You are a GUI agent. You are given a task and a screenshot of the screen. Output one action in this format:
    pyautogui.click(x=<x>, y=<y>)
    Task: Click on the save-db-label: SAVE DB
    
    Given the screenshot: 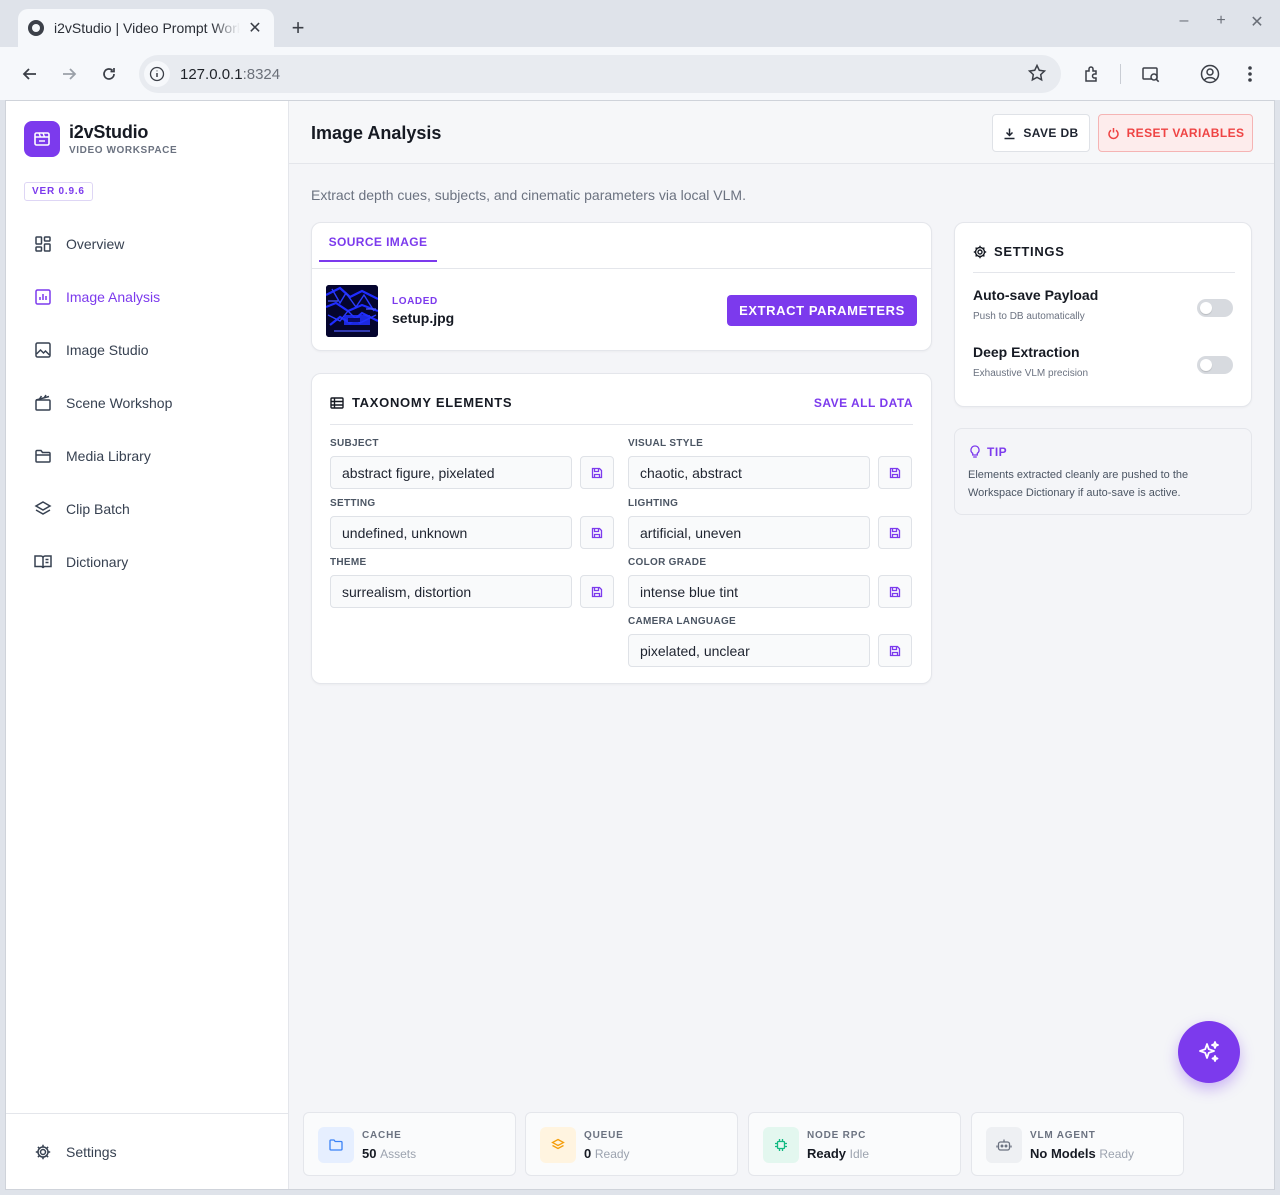 What is the action you would take?
    pyautogui.click(x=1051, y=133)
    